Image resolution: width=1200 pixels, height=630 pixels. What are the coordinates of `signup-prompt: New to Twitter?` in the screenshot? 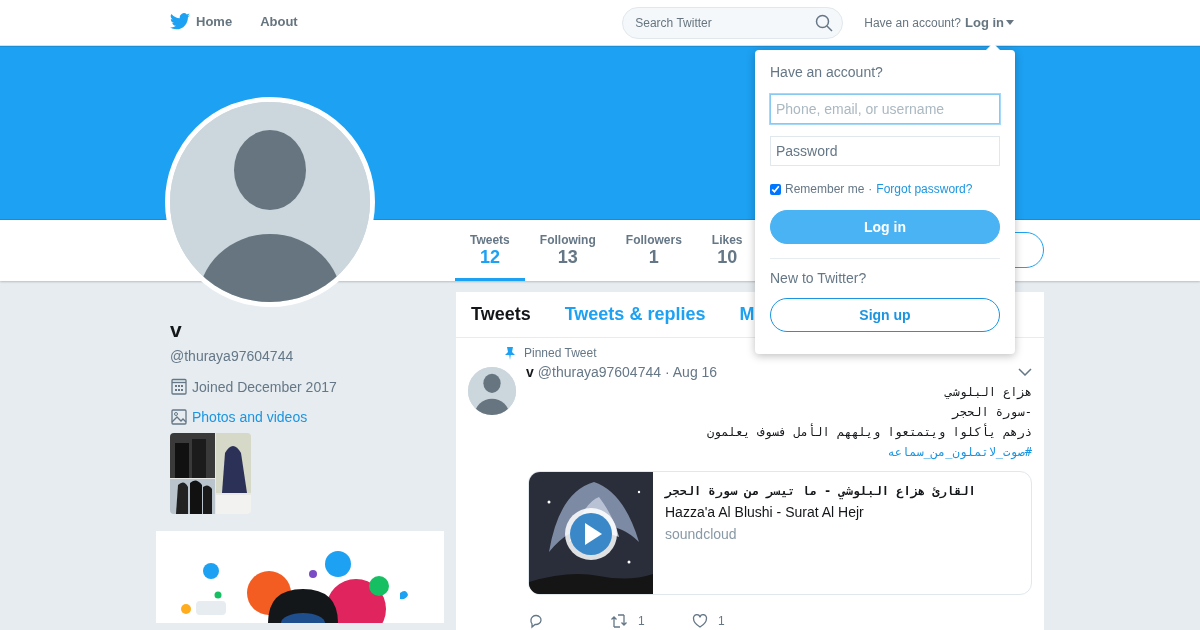 It's located at (819, 278).